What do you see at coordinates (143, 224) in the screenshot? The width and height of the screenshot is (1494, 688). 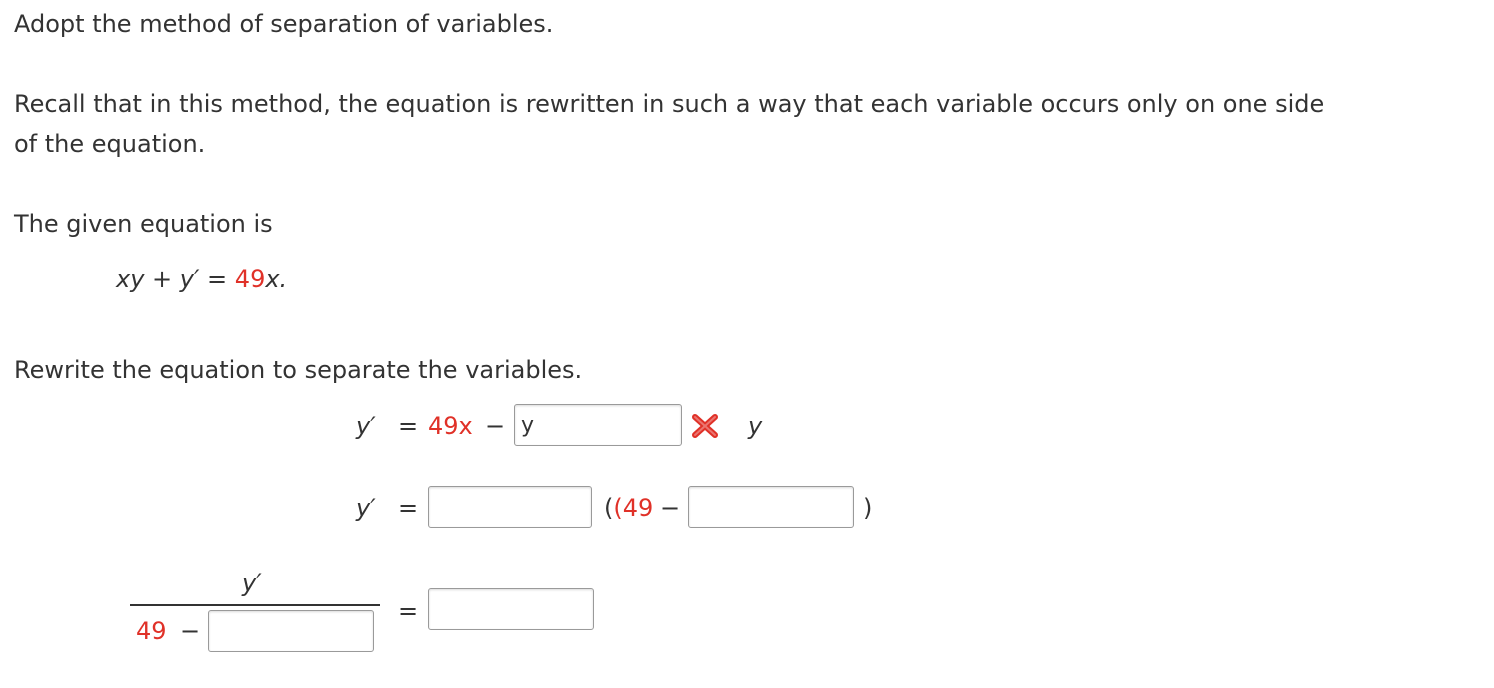 I see `given-intro: The given equation is` at bounding box center [143, 224].